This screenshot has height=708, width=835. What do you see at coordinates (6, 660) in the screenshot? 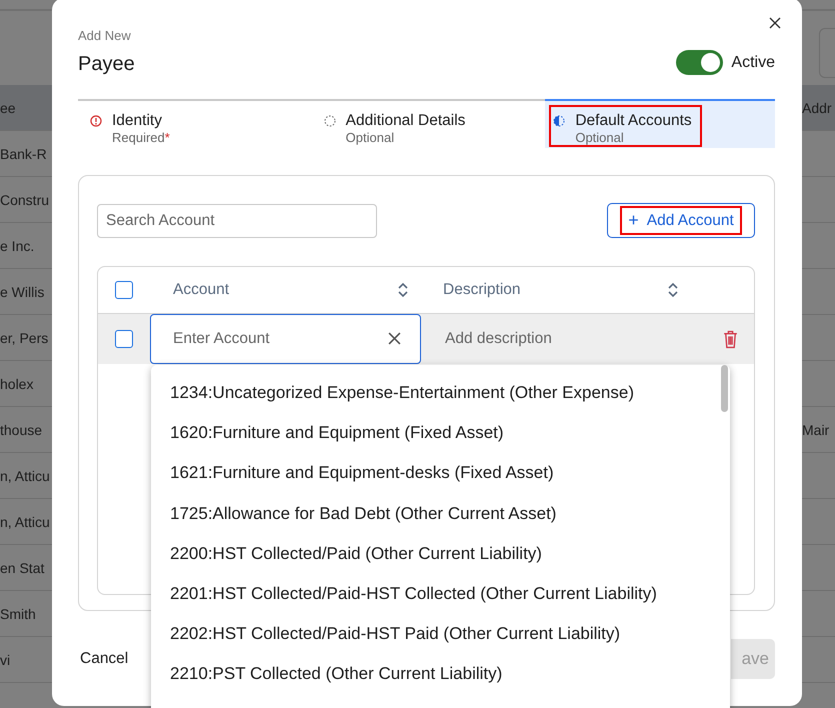
I see `table-cell-text: vi` at bounding box center [6, 660].